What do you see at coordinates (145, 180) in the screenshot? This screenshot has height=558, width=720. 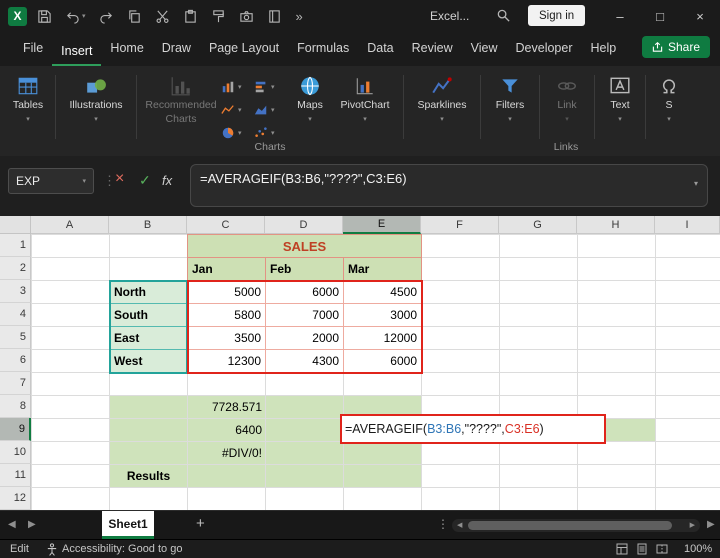 I see `enter-entry-button: ✓` at bounding box center [145, 180].